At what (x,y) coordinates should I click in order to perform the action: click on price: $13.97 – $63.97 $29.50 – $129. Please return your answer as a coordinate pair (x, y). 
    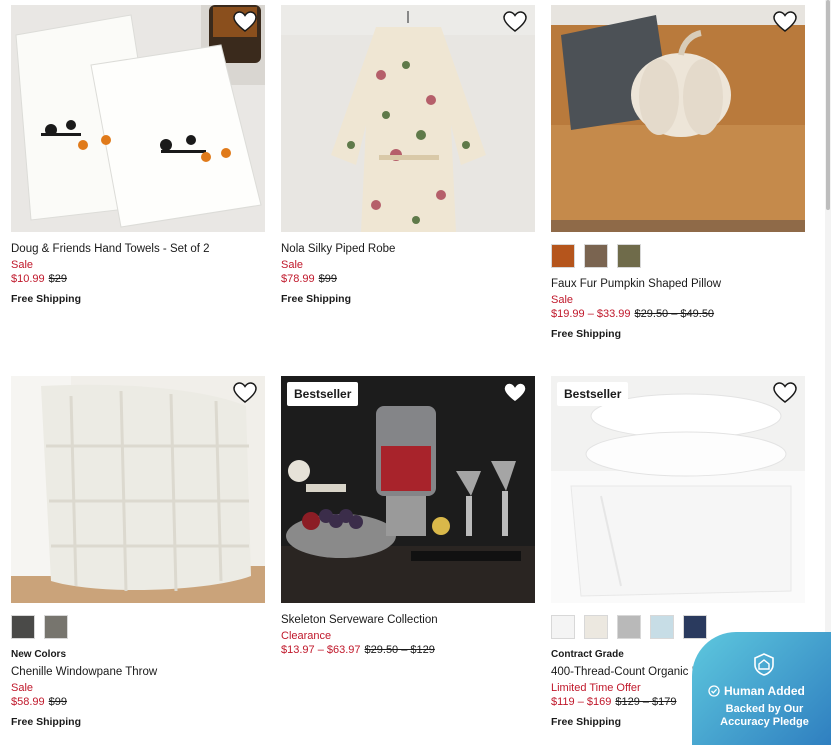
    Looking at the image, I should click on (408, 650).